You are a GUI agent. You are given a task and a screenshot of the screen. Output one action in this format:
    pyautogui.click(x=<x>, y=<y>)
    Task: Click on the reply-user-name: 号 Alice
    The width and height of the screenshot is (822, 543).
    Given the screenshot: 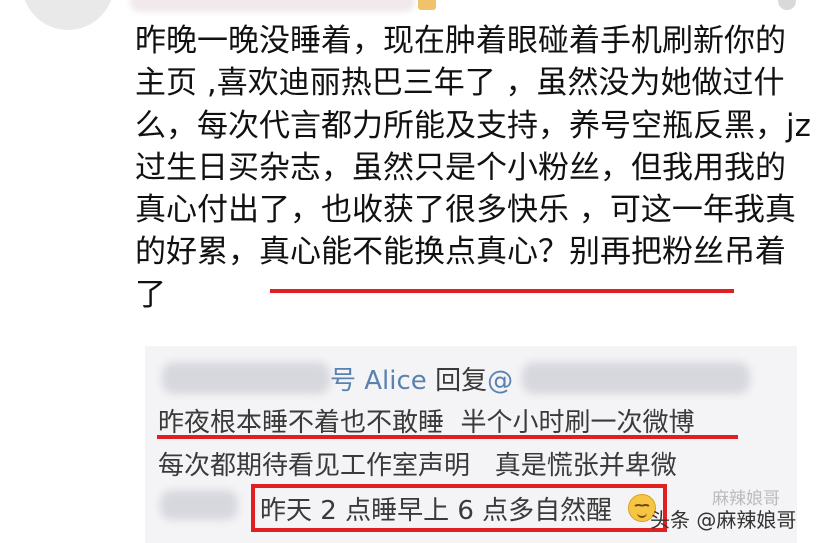 What is the action you would take?
    pyautogui.click(x=378, y=381)
    